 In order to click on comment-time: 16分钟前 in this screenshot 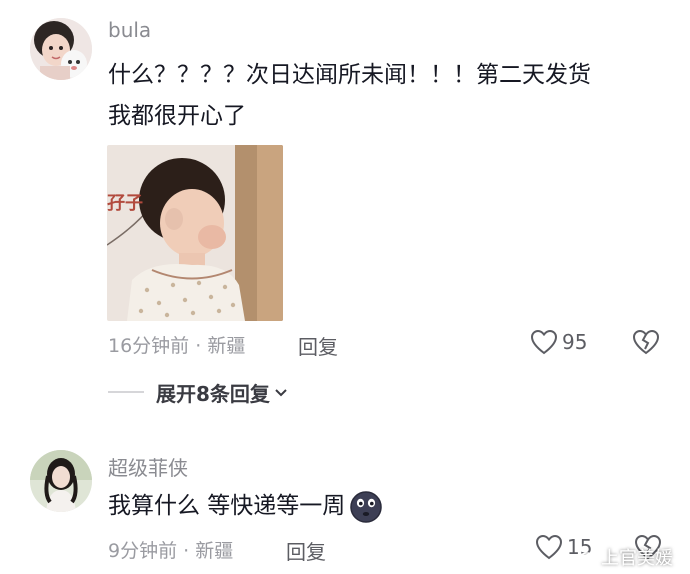, I will do `click(149, 346)`.